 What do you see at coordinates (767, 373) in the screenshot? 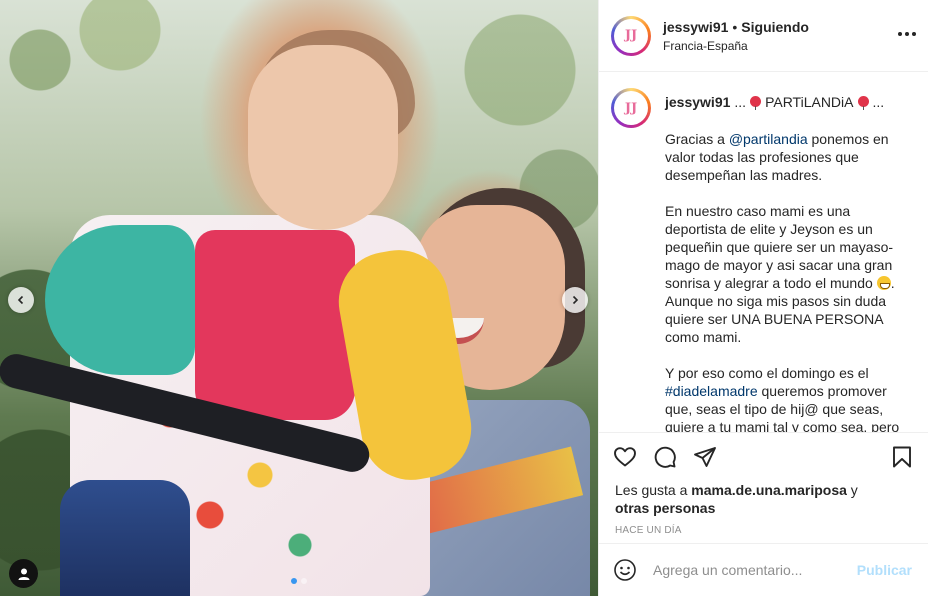
I see `caption-p3-lead: Y por eso como el domingo es el` at bounding box center [767, 373].